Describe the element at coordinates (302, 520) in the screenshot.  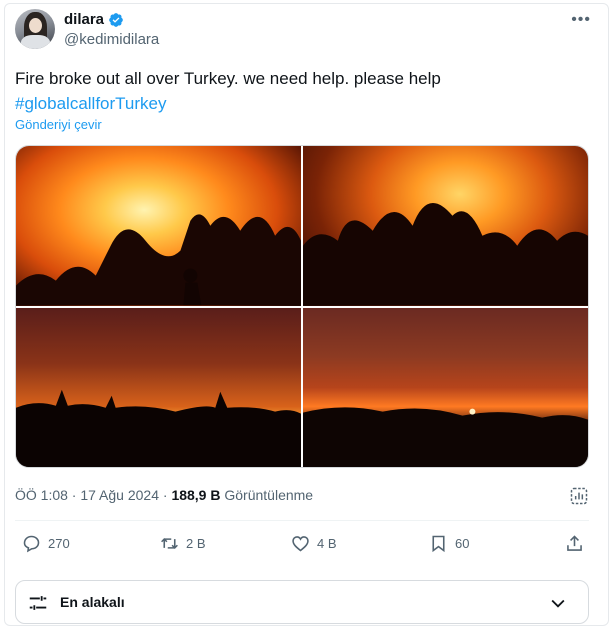
I see `divider` at that location.